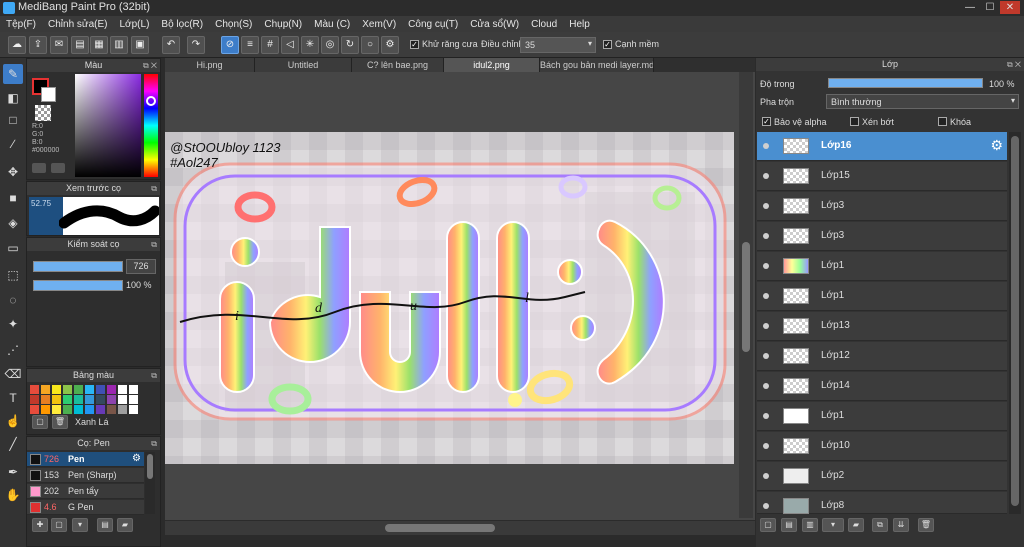 The width and height of the screenshot is (1024, 547). Describe the element at coordinates (39, 168) in the screenshot. I see `color-mode-button` at that location.